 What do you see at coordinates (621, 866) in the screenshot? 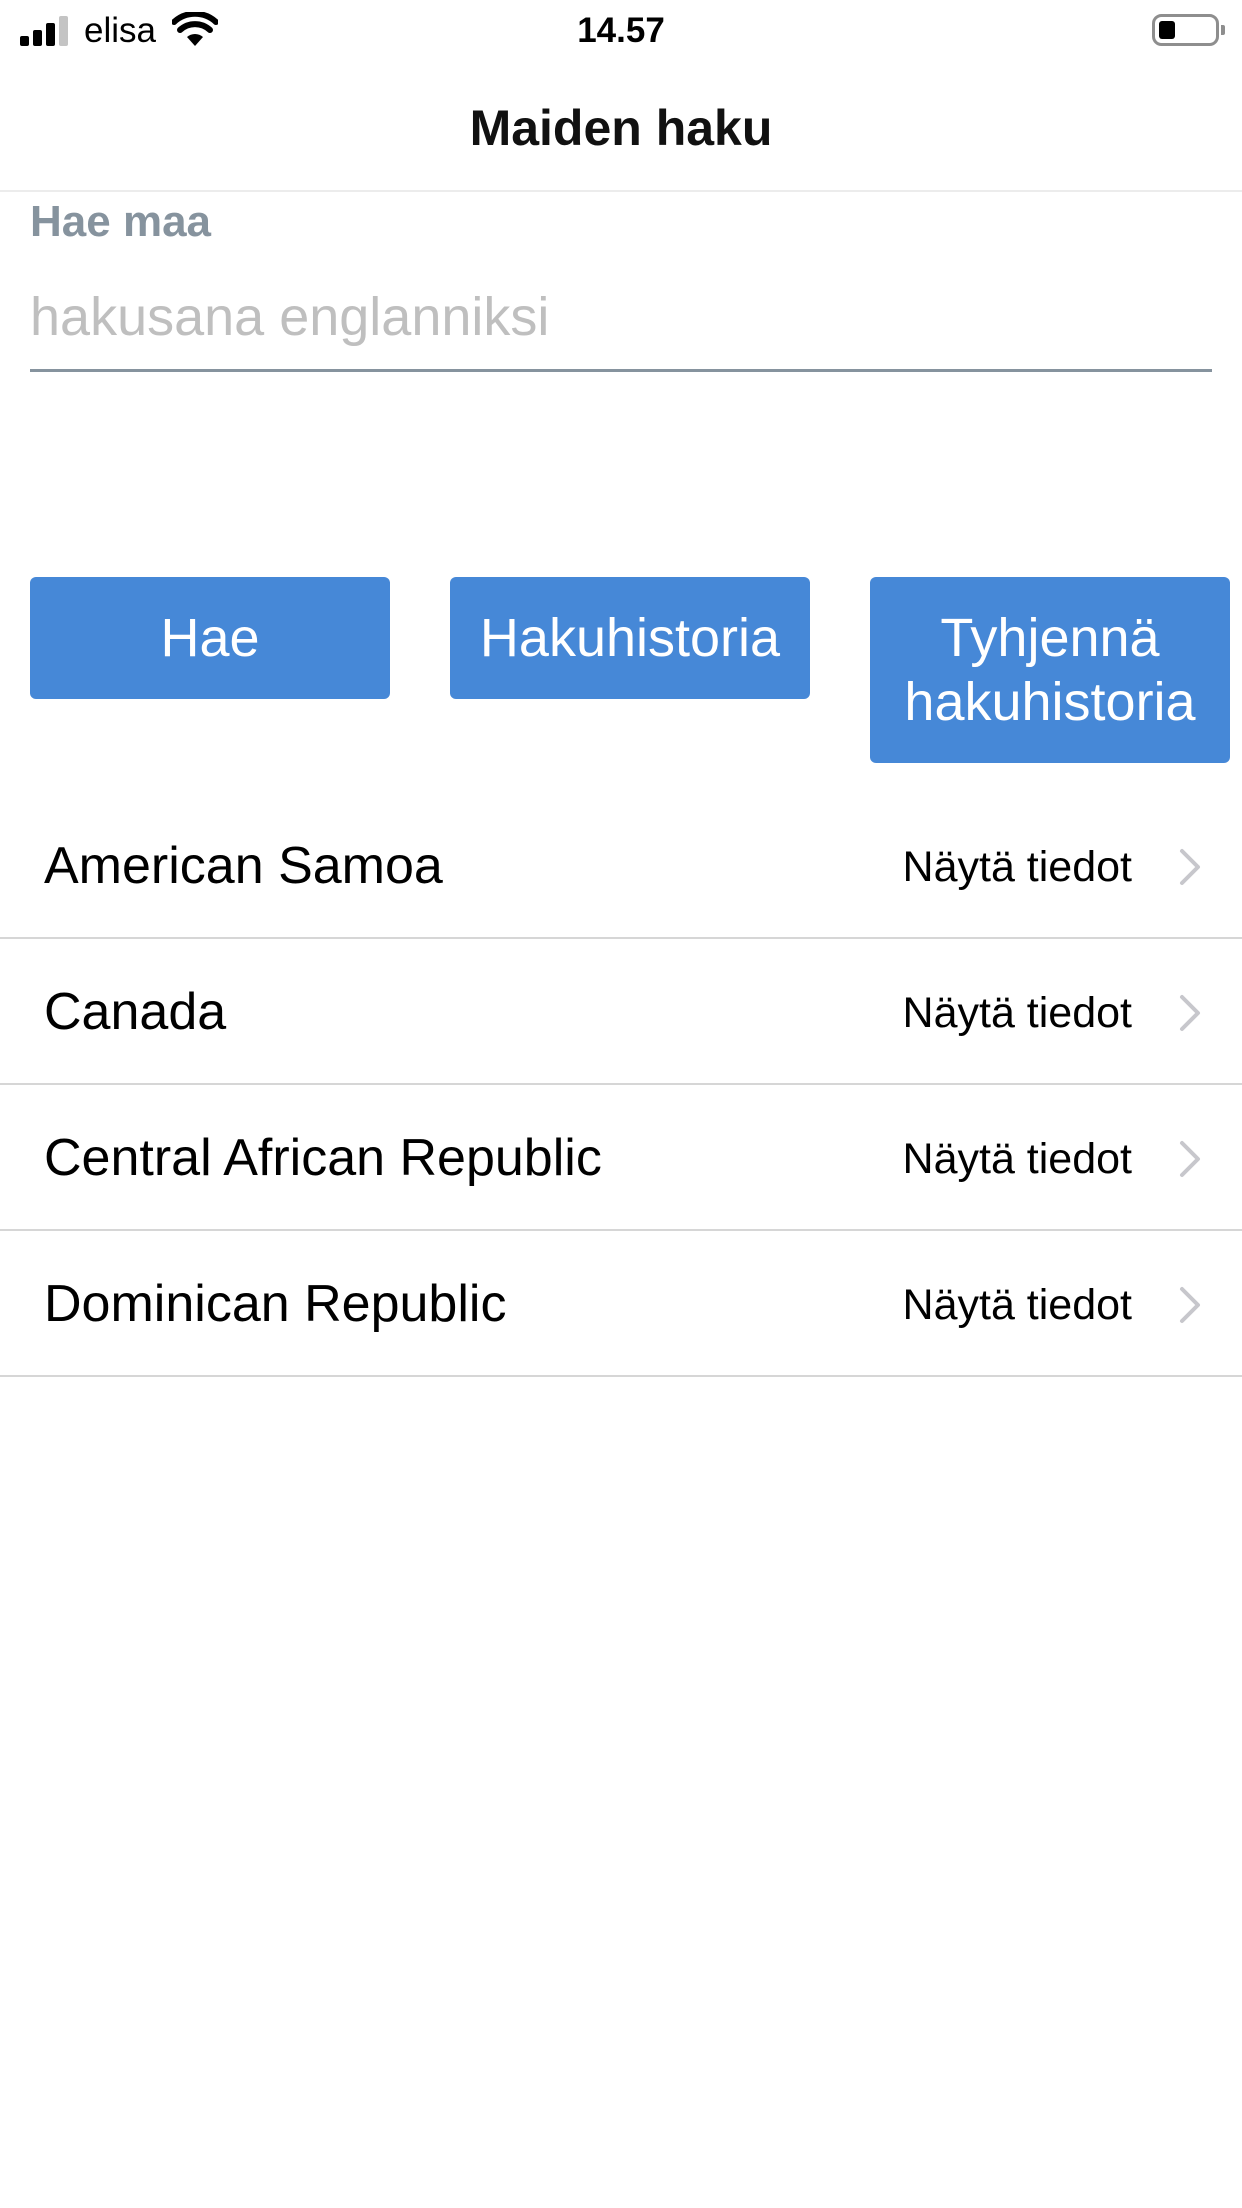
I see `list-item: American Samoa Näytä tiedot` at bounding box center [621, 866].